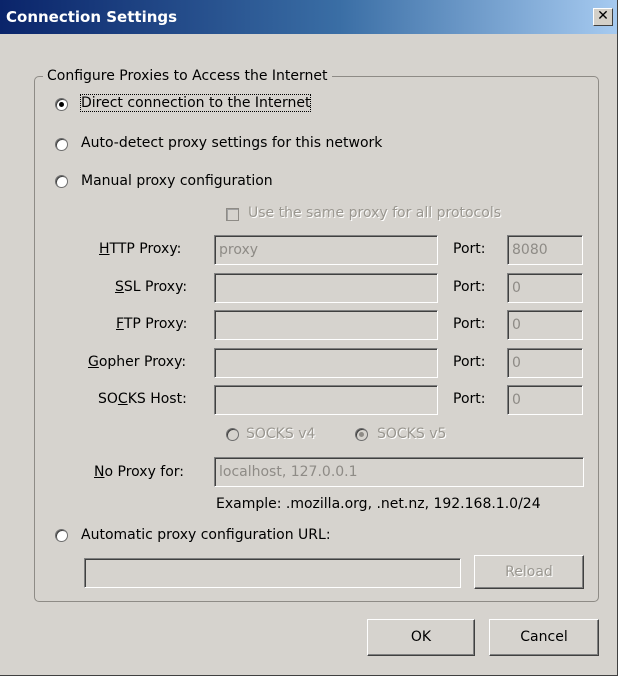 Image resolution: width=618 pixels, height=676 pixels. What do you see at coordinates (308, 17) in the screenshot?
I see `title-bar: Connection Settings ✕` at bounding box center [308, 17].